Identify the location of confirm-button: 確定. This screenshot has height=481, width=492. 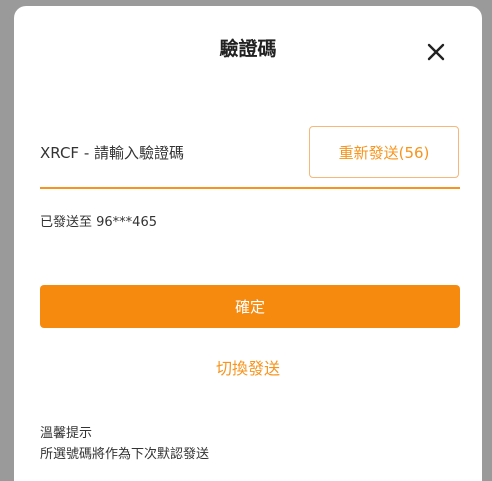
(250, 306).